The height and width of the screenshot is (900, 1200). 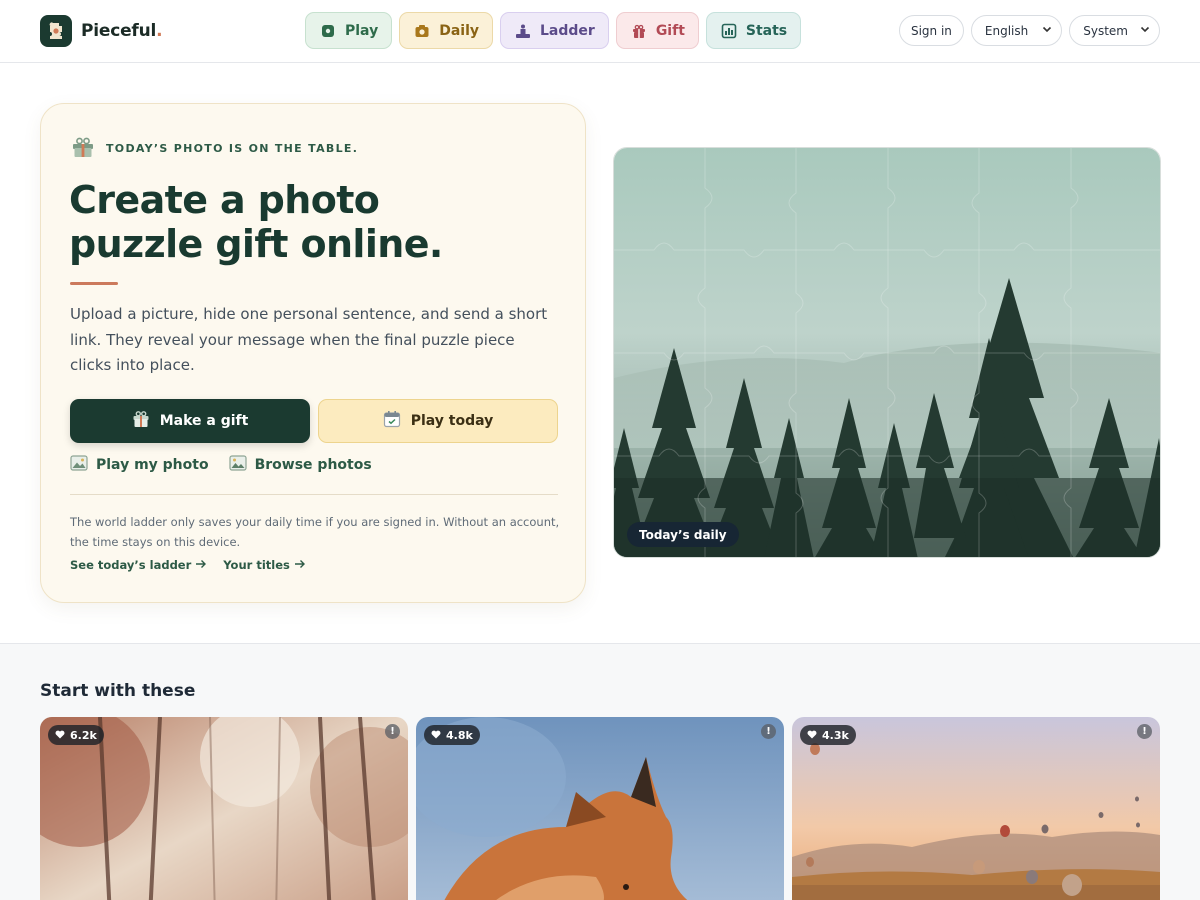 I want to click on nav-play-label: Play, so click(x=362, y=30).